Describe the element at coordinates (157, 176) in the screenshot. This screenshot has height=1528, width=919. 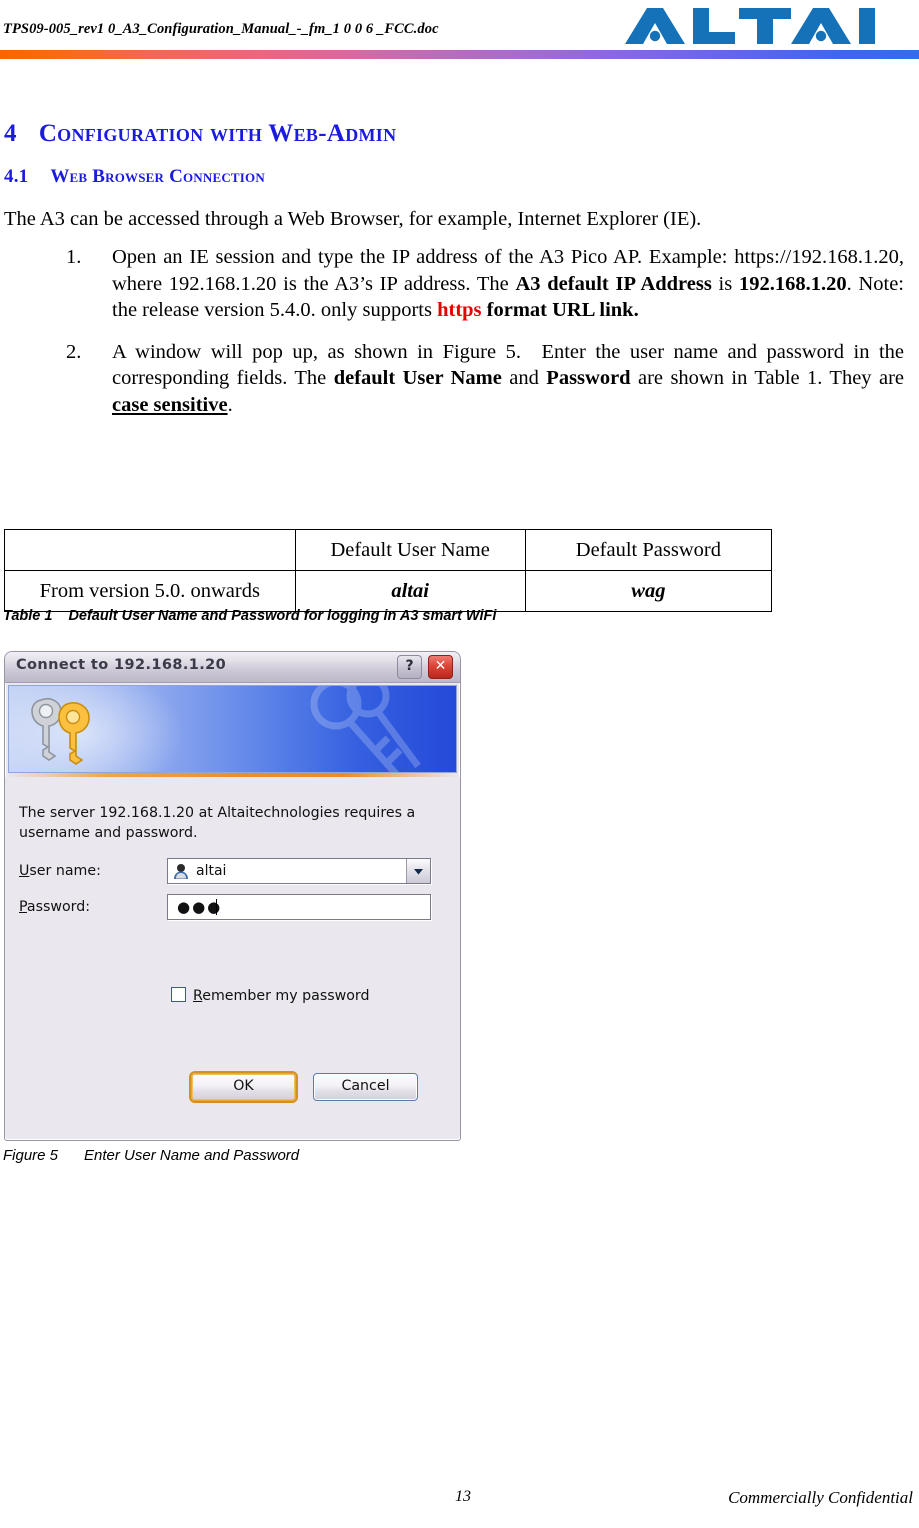
I see `subsection-title: Web Browser Connection` at that location.